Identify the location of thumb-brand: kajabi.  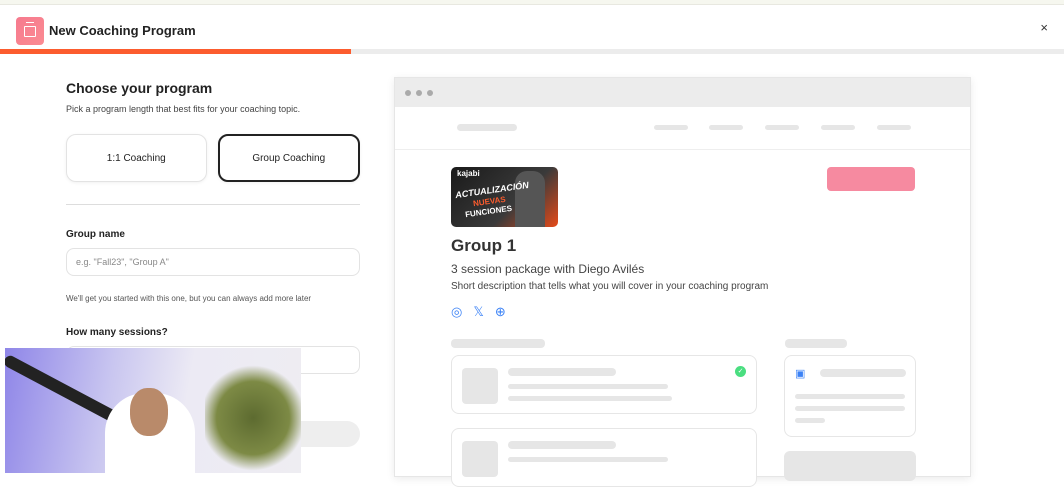
(468, 173).